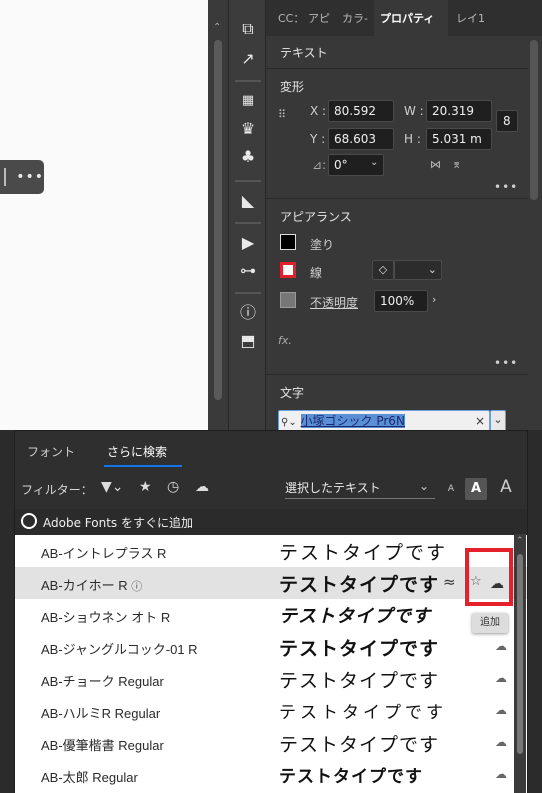 The image size is (542, 793). What do you see at coordinates (316, 217) in the screenshot?
I see `section-appearance-title: アピアランス` at bounding box center [316, 217].